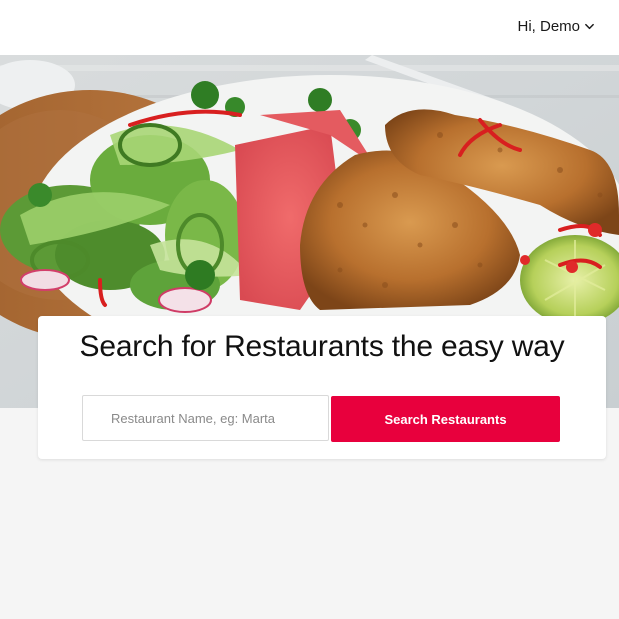 The height and width of the screenshot is (619, 619). What do you see at coordinates (548, 26) in the screenshot?
I see `user-greeting: Hi, Demo` at bounding box center [548, 26].